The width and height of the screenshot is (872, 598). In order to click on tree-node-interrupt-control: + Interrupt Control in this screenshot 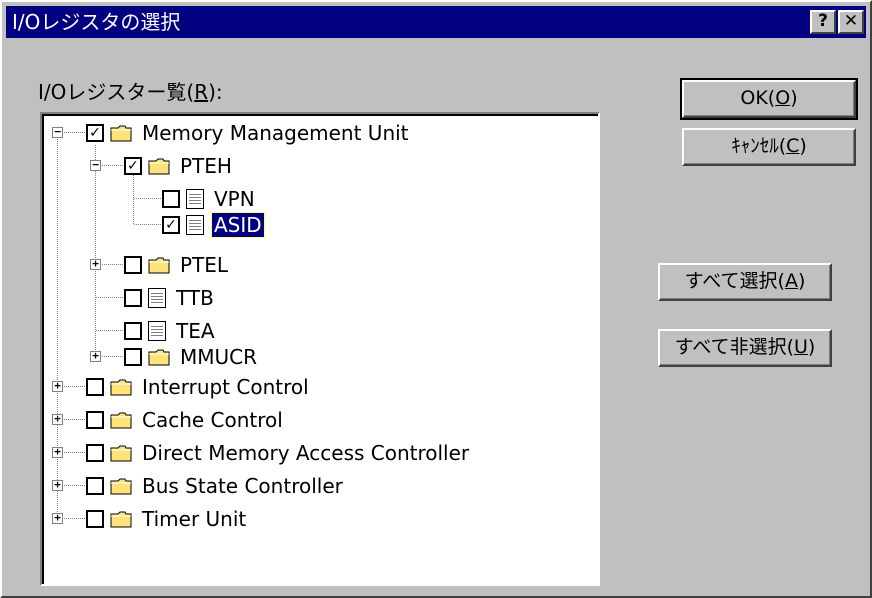, I will do `click(322, 387)`.